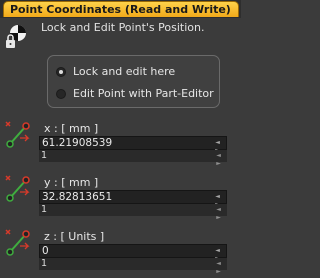 This screenshot has width=320, height=278. I want to click on z-value-spinner: ◄ ►, so click(218, 254).